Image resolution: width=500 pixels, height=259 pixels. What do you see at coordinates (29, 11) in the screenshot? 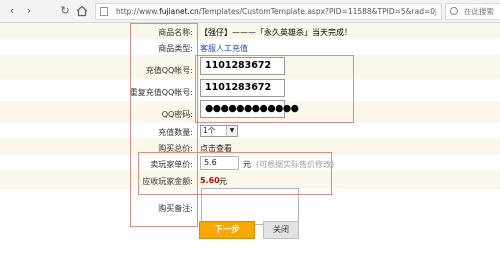
I see `forward-arrow-icon: ›` at bounding box center [29, 11].